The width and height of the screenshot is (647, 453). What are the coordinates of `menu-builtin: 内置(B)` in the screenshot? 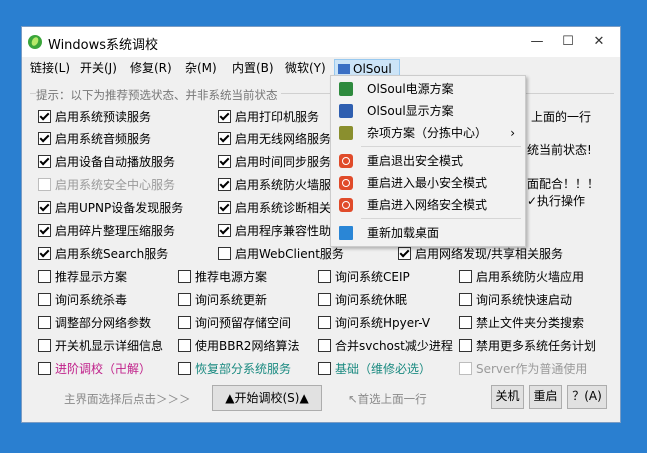 It's located at (253, 68).